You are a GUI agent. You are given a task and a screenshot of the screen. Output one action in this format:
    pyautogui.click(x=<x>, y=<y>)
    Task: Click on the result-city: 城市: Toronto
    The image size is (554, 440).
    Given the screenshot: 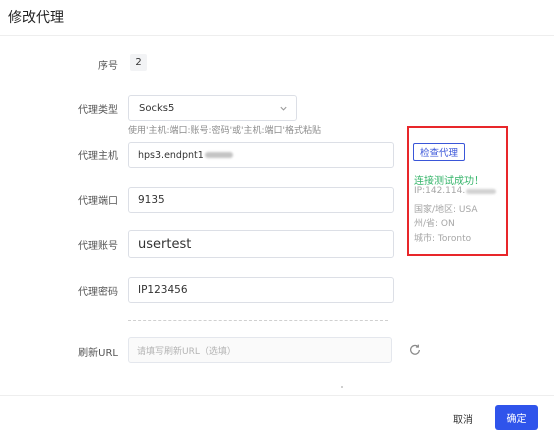 What is the action you would take?
    pyautogui.click(x=443, y=239)
    